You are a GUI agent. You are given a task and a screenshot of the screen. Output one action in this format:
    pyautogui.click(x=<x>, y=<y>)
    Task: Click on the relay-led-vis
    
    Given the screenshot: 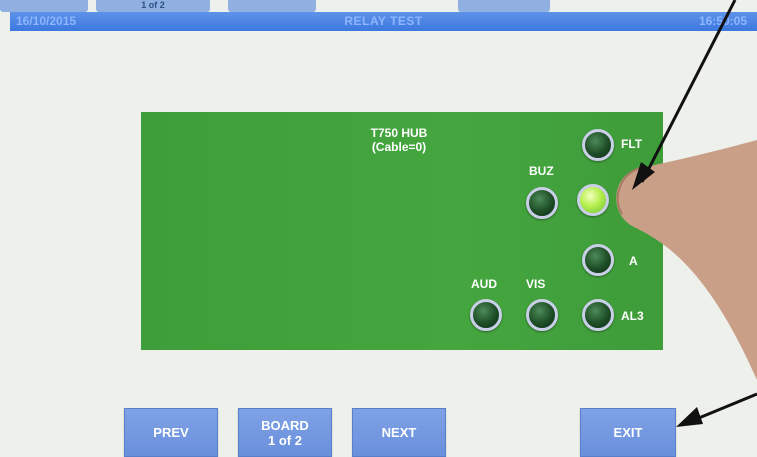 What is the action you would take?
    pyautogui.click(x=542, y=315)
    